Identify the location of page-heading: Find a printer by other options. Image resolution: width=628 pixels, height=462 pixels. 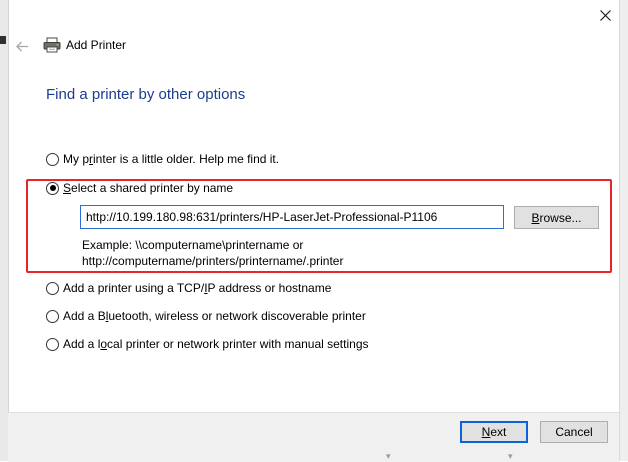
(146, 94).